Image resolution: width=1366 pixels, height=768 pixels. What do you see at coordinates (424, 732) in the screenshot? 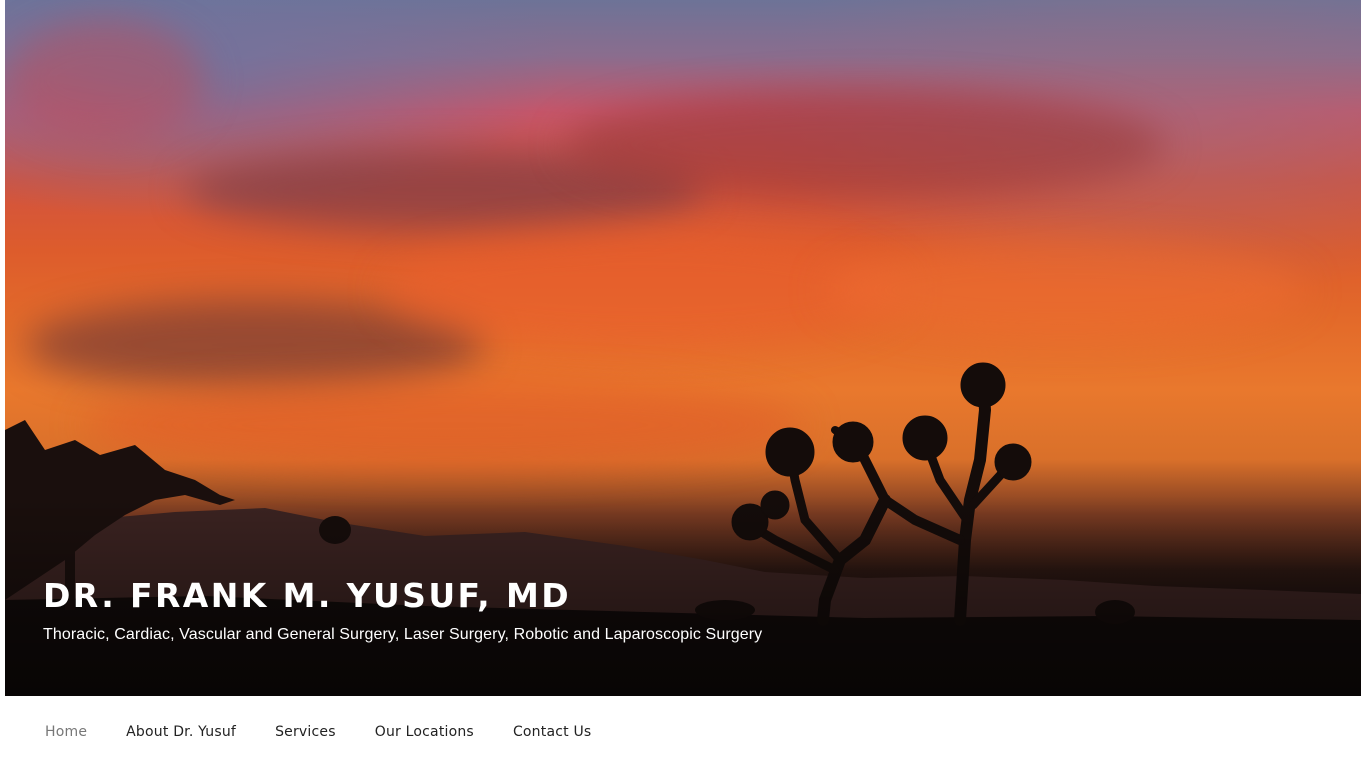
I see `nav-item-locations: Our Locations` at bounding box center [424, 732].